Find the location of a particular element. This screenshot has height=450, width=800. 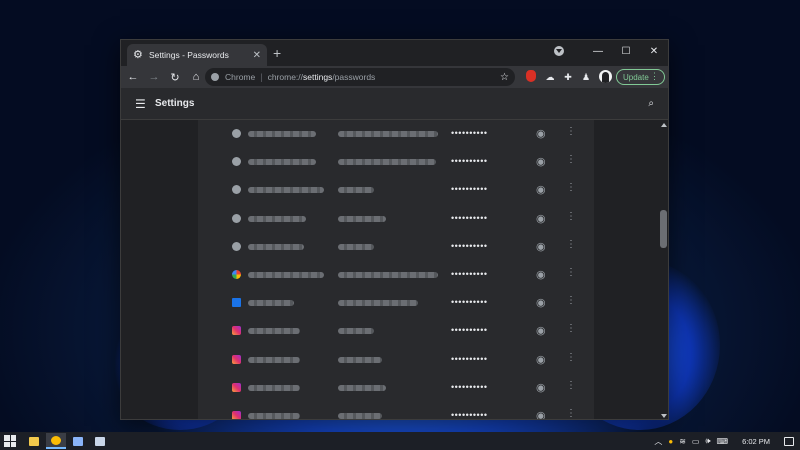

tray-app-icon: ● is located at coordinates (670, 441).